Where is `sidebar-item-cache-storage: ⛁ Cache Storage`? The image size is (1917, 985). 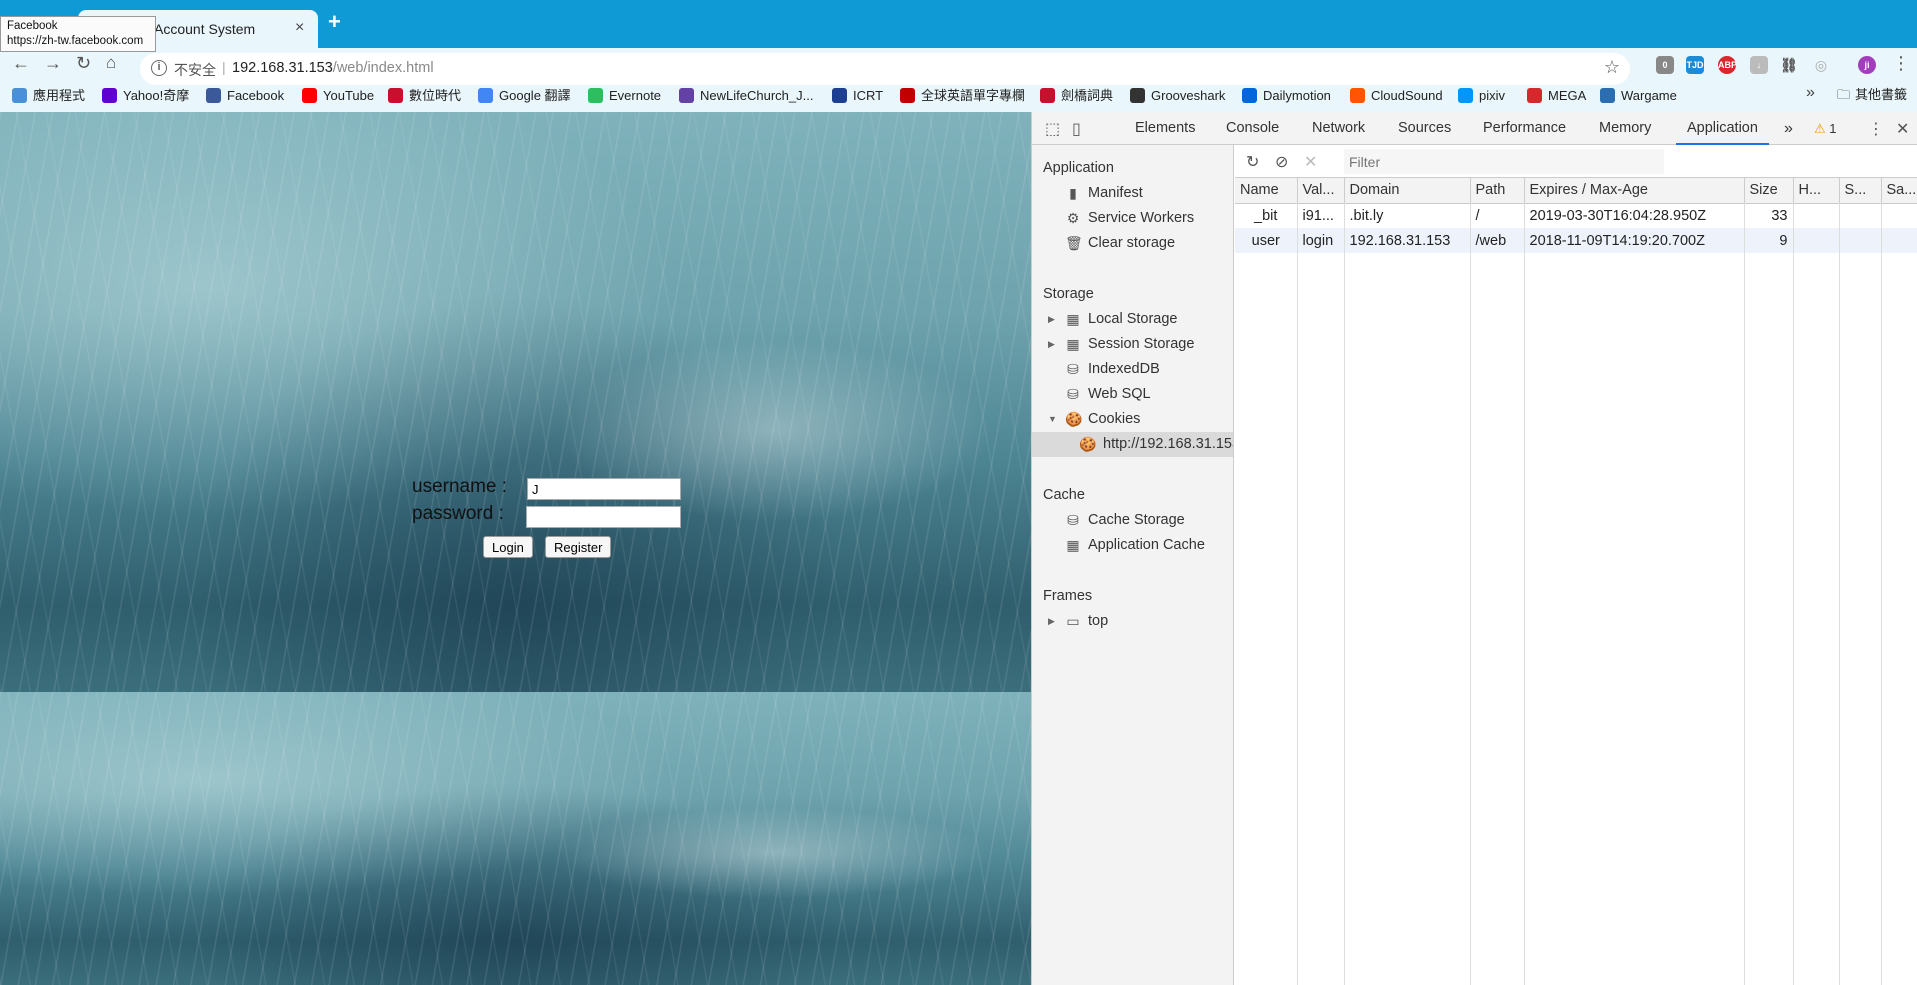 sidebar-item-cache-storage: ⛁ Cache Storage is located at coordinates (1132, 520).